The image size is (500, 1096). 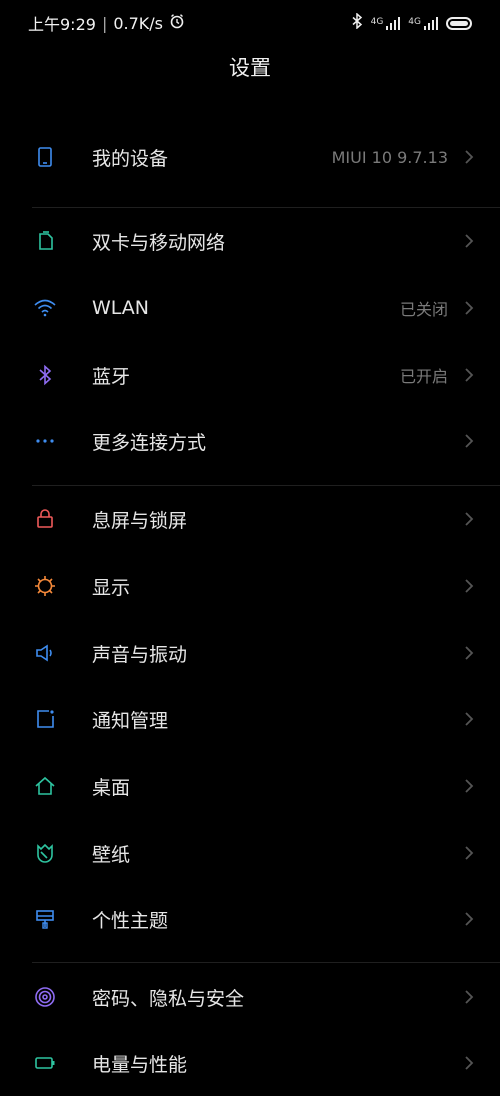 What do you see at coordinates (140, 654) in the screenshot?
I see `settings-item-label: 声音与振动` at bounding box center [140, 654].